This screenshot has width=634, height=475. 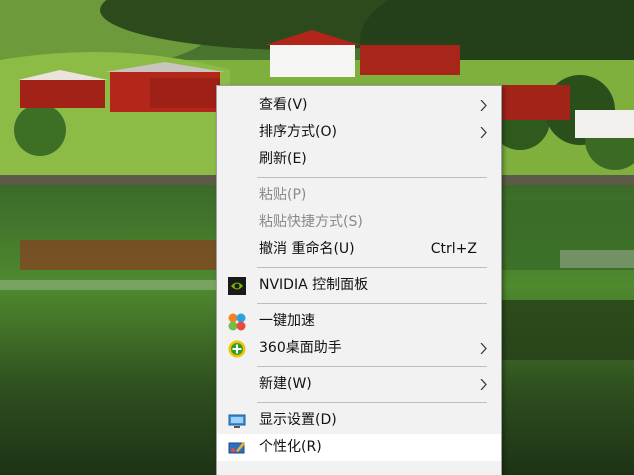 I want to click on menu-item-label: 个性化(R), so click(x=290, y=447).